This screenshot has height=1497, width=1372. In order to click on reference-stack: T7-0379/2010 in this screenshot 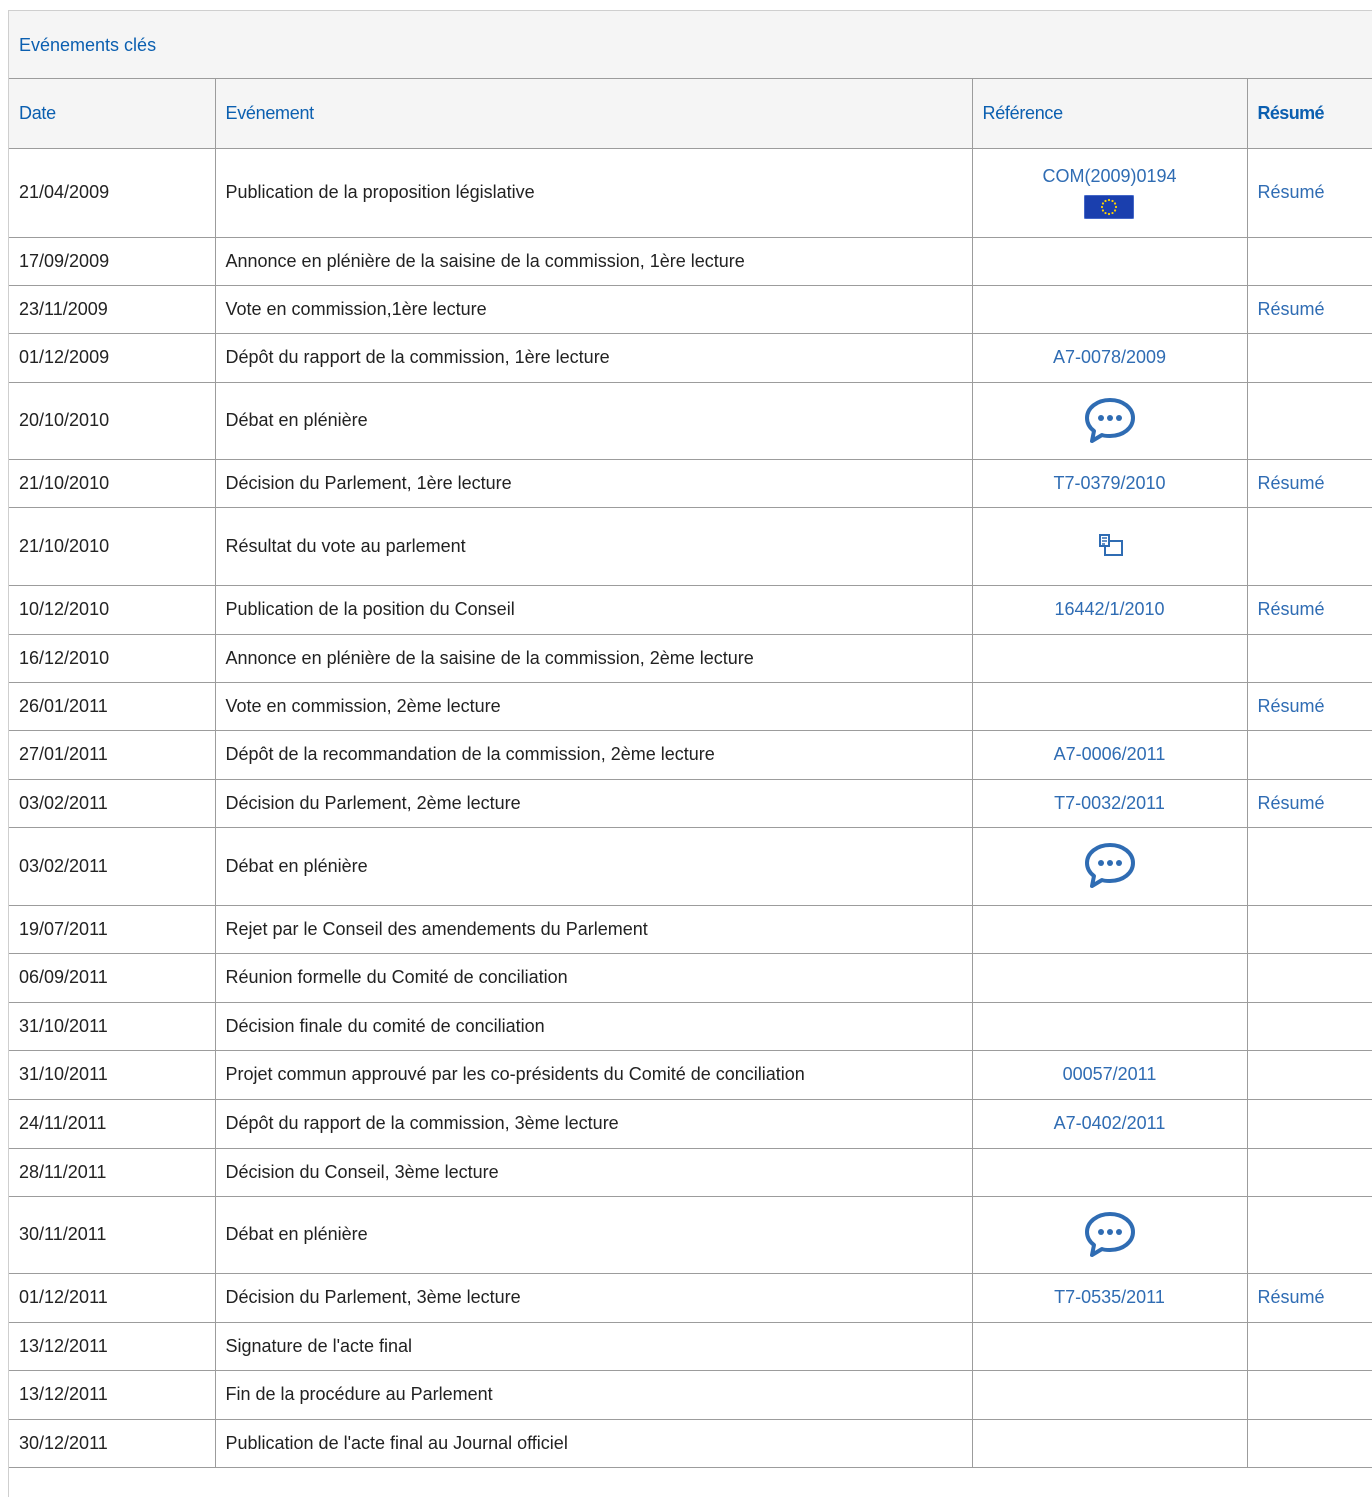, I will do `click(1109, 483)`.